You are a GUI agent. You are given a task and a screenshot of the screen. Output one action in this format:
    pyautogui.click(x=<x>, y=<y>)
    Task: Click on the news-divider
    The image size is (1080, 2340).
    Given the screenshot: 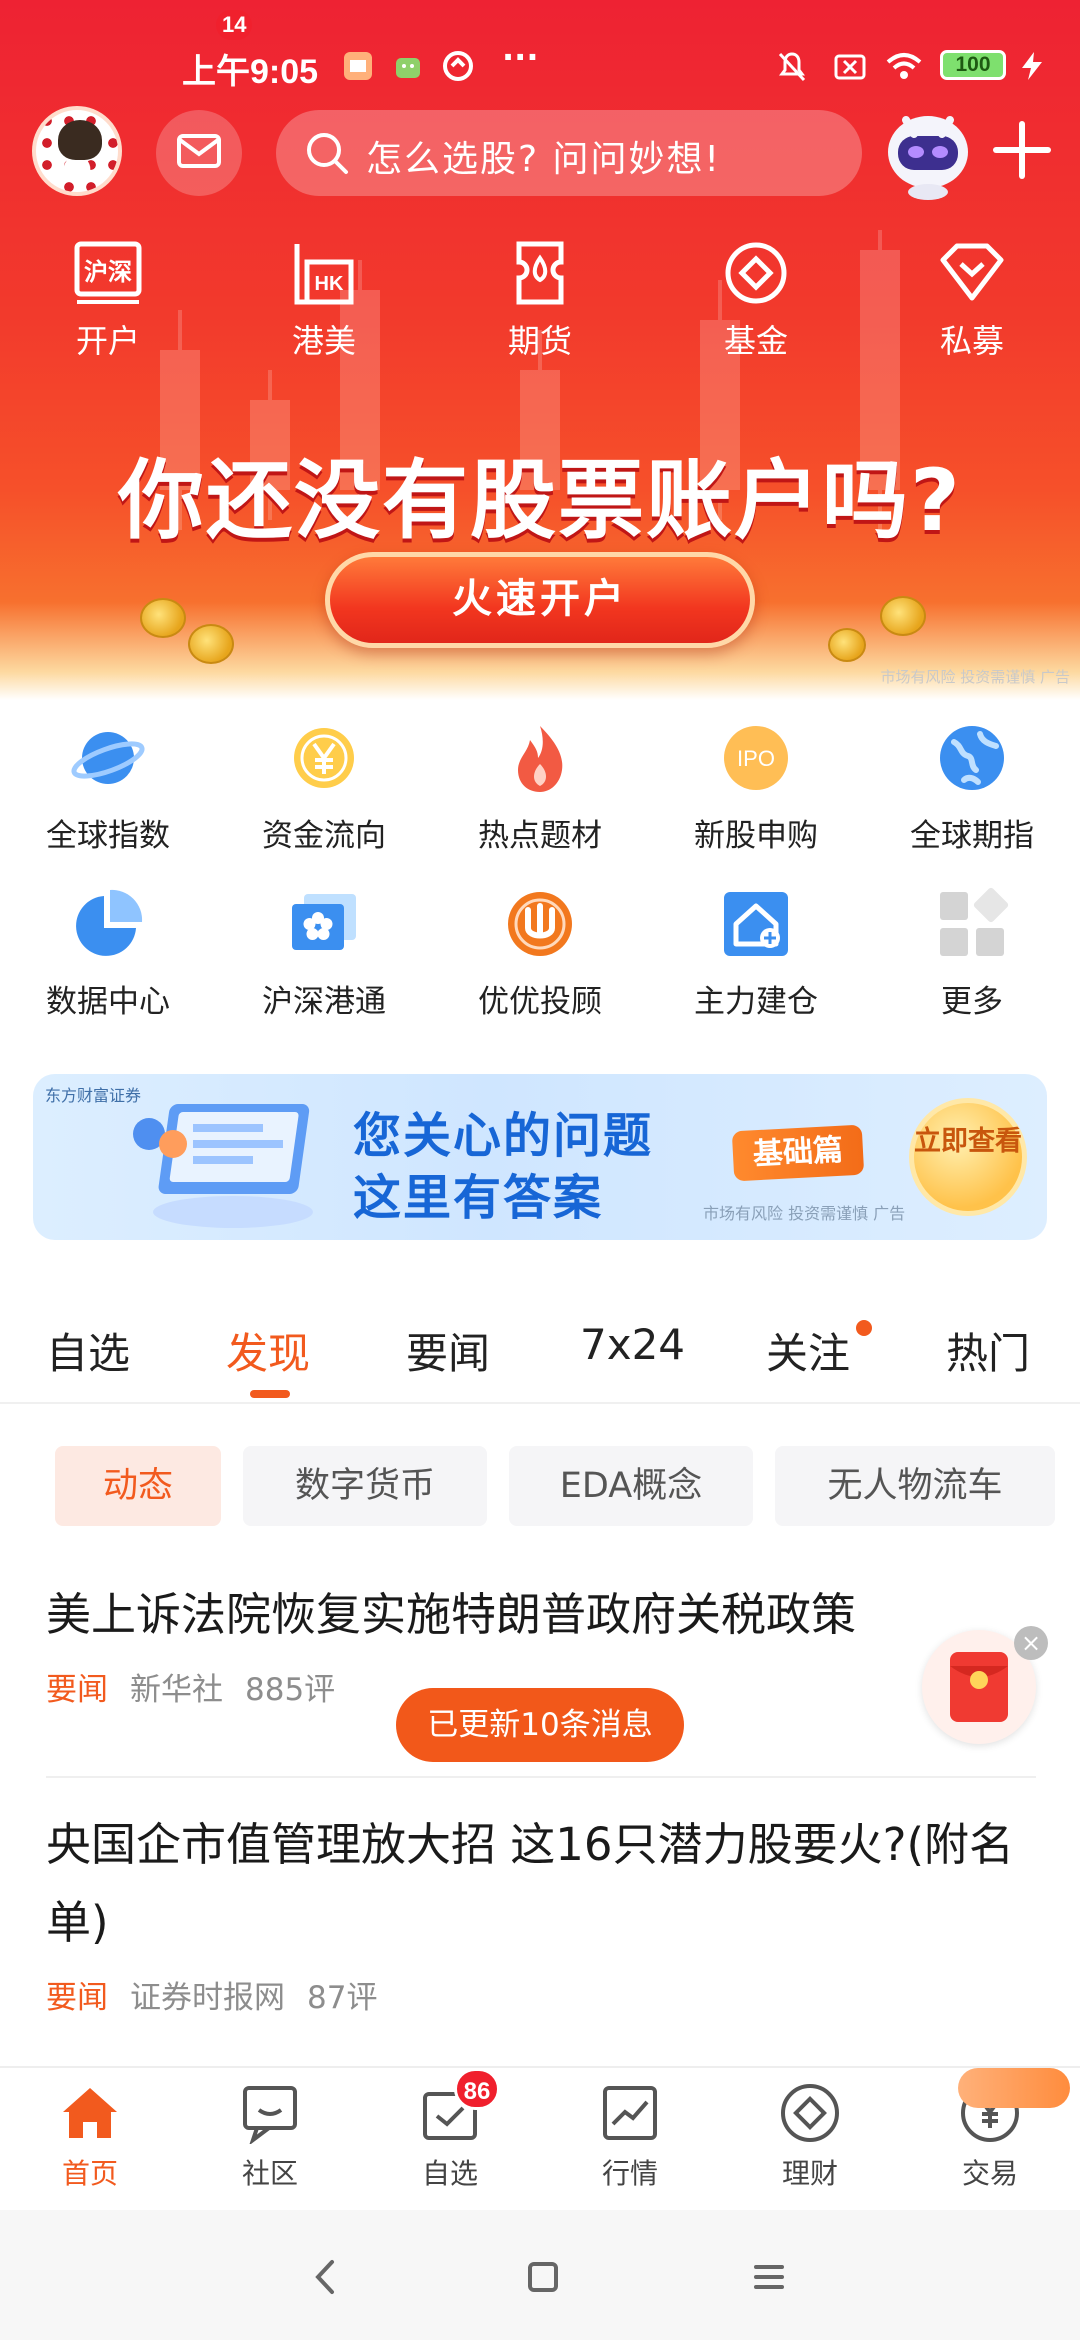 What is the action you would take?
    pyautogui.click(x=541, y=1777)
    